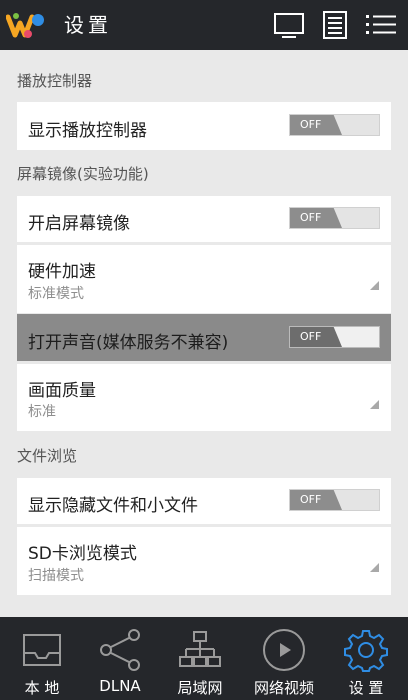 This screenshot has height=700, width=408. I want to click on nav-label: 网络视频, so click(283, 688).